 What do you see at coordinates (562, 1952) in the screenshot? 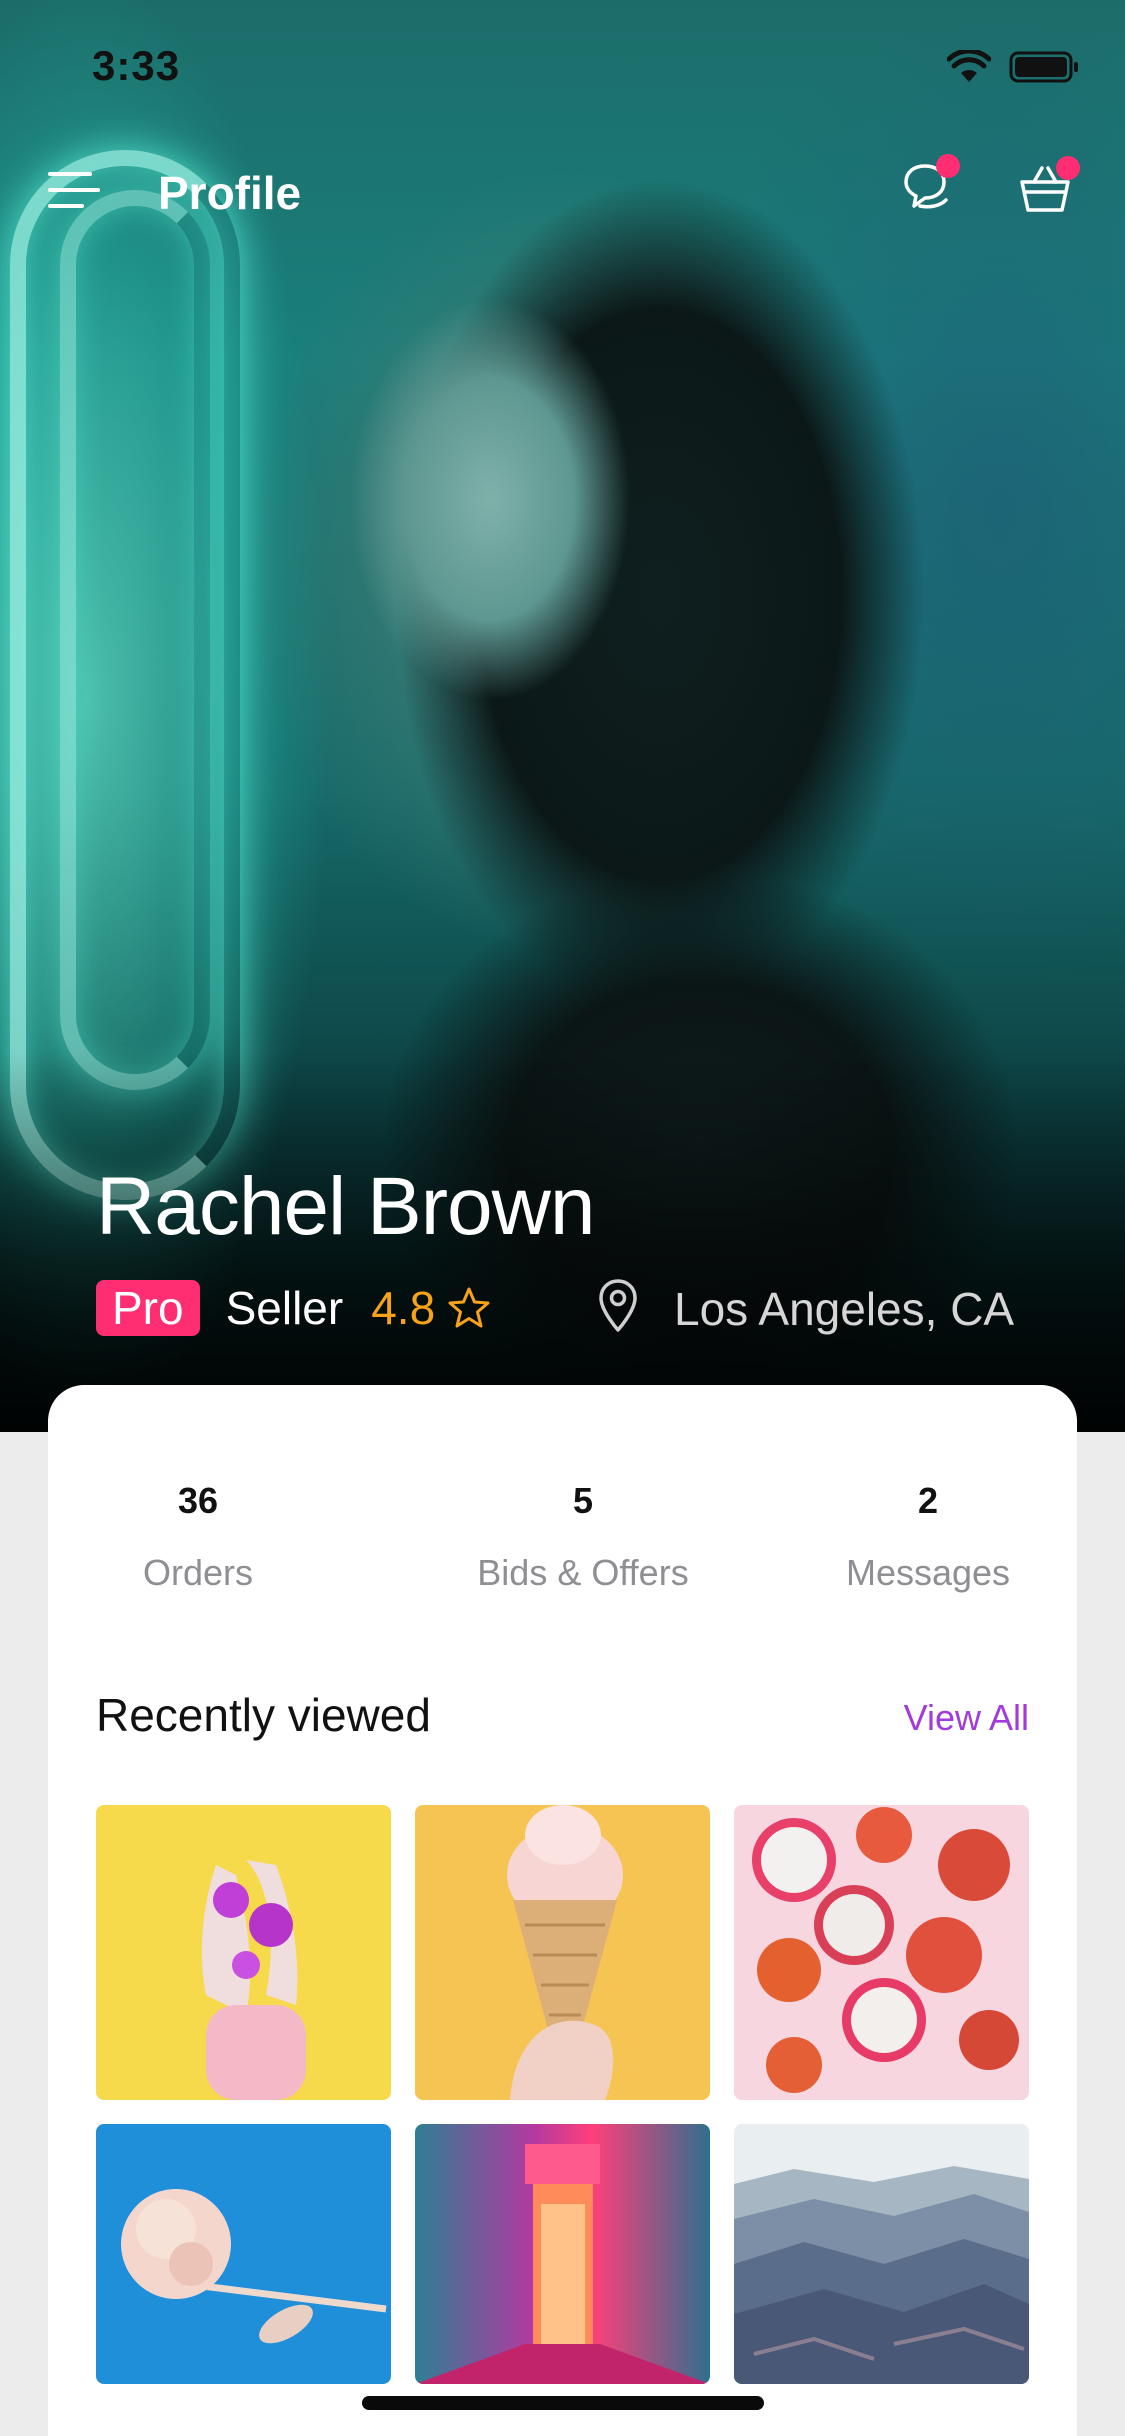
I see `recent-item-ice-cream` at bounding box center [562, 1952].